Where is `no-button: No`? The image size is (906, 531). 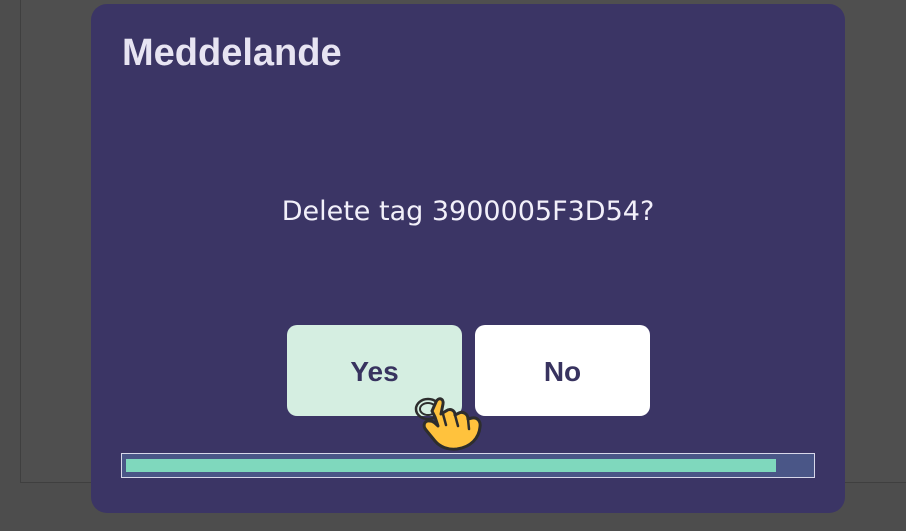 no-button: No is located at coordinates (562, 370).